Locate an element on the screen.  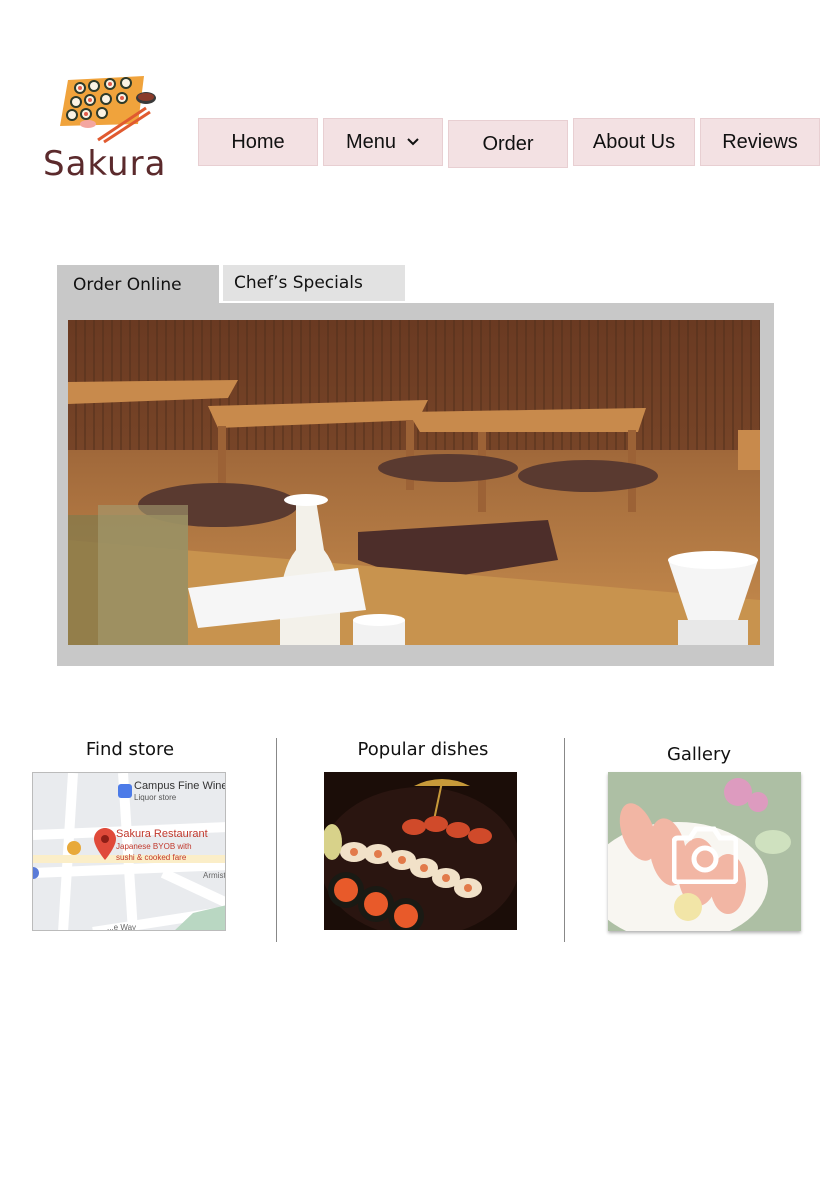
map-street-label: Armist is located at coordinates (214, 875).